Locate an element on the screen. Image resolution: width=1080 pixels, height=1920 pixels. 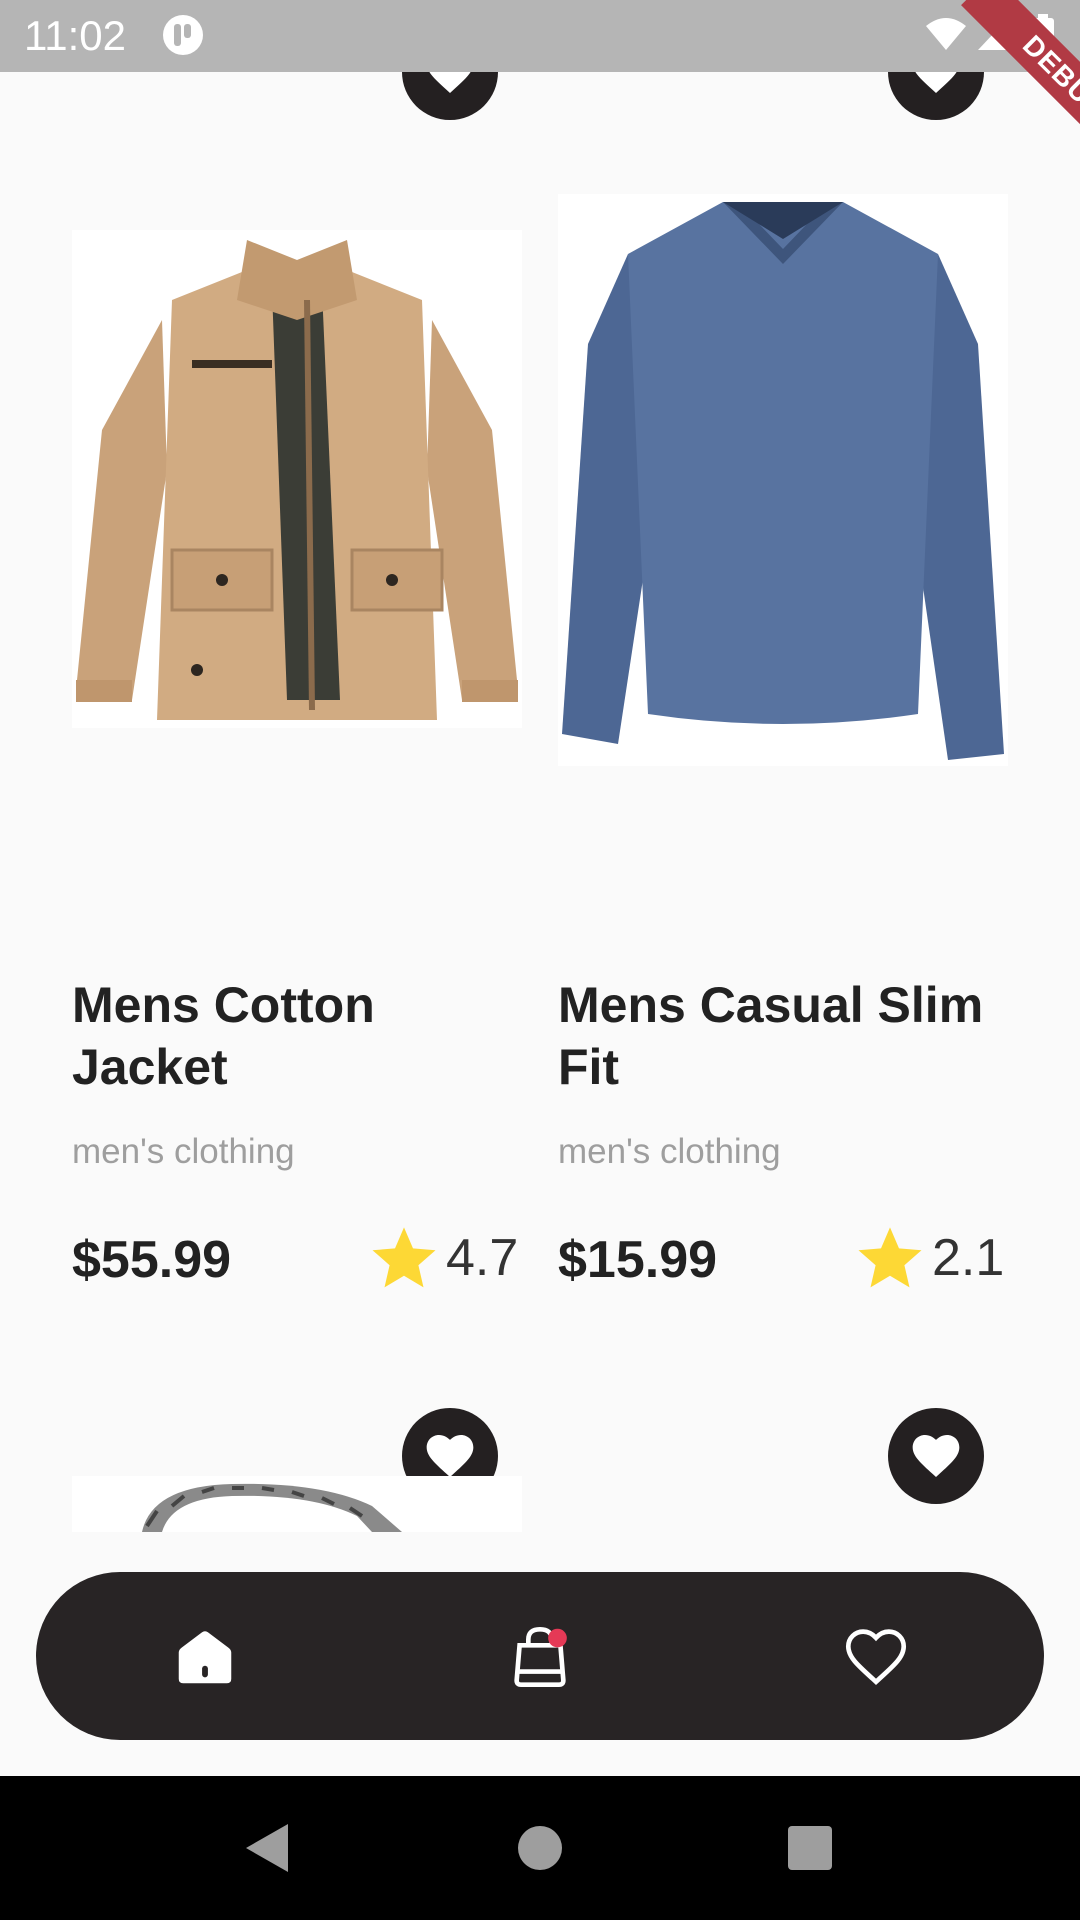
product-title: Mens Cotton Jacket is located at coordinates (297, 1036).